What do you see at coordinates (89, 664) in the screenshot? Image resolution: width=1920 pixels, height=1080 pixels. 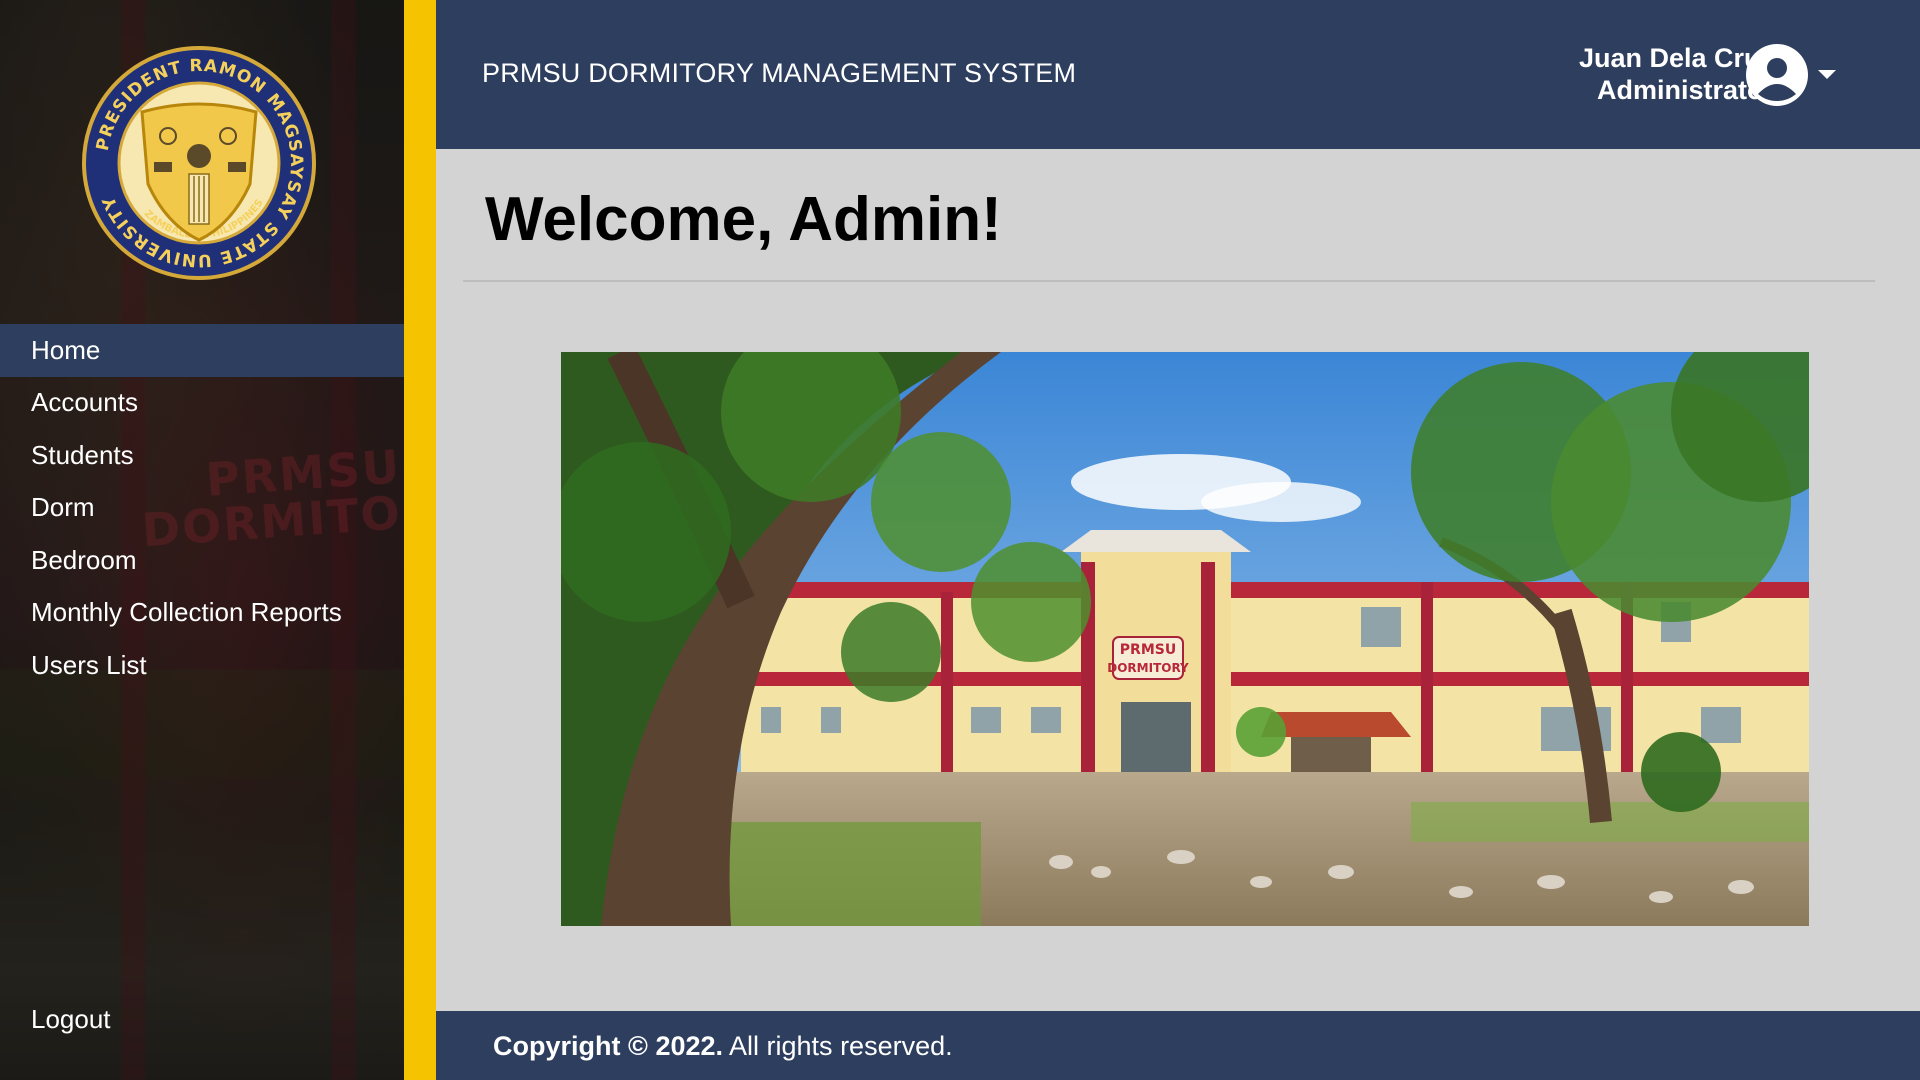 I see `sidebar-item-label: Users List` at bounding box center [89, 664].